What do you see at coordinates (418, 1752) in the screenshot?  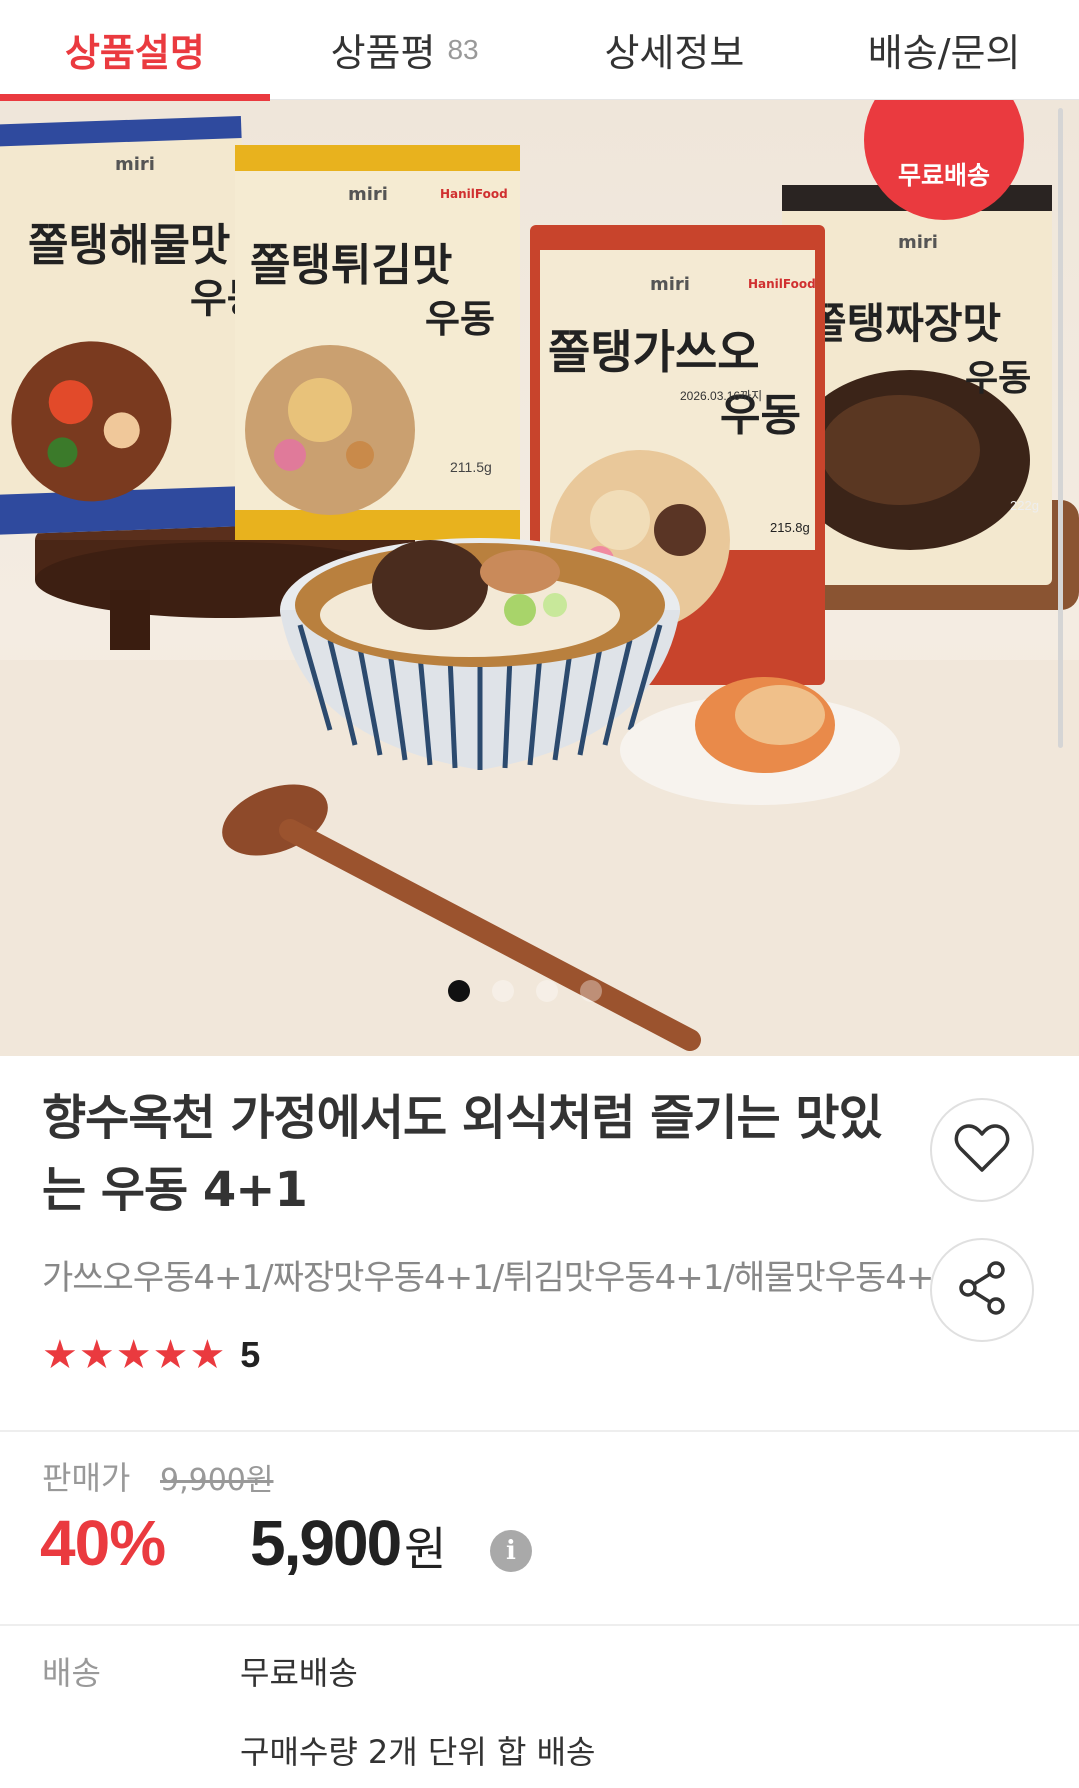 I see `shipping-note: 구매수량 2개 단위 합 배송` at bounding box center [418, 1752].